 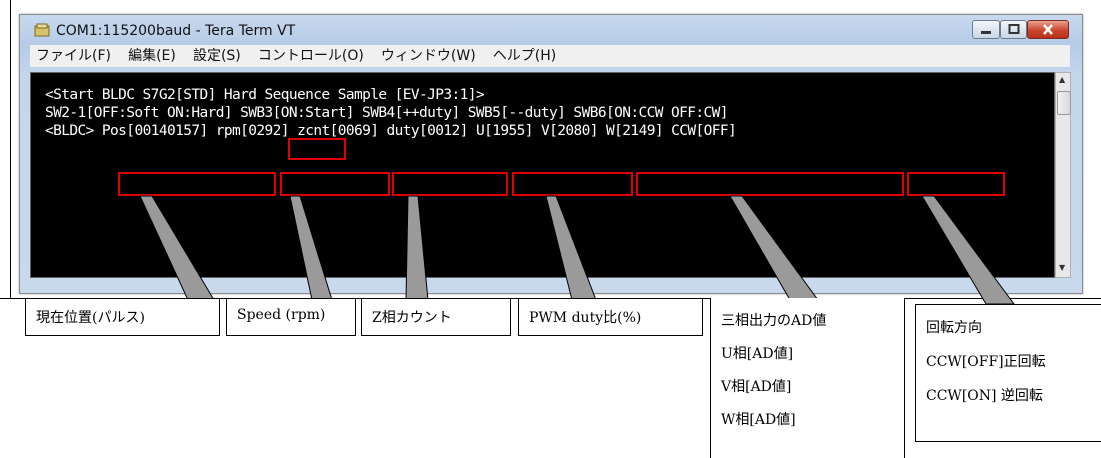 I want to click on callout-ad: 三相出力のAD値 U相[AD値] V相[AD値] W相[AD値], so click(x=807, y=378).